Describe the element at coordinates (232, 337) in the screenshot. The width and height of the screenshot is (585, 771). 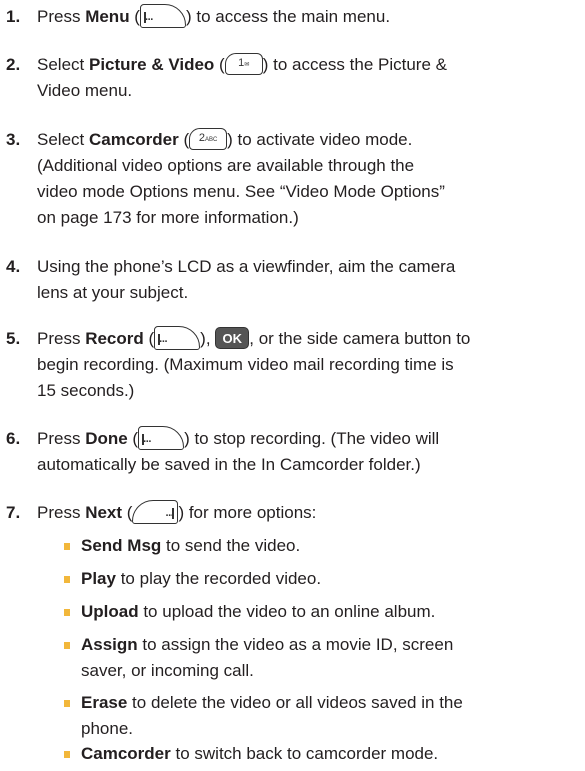
I see `ok-key-icon: OK` at that location.